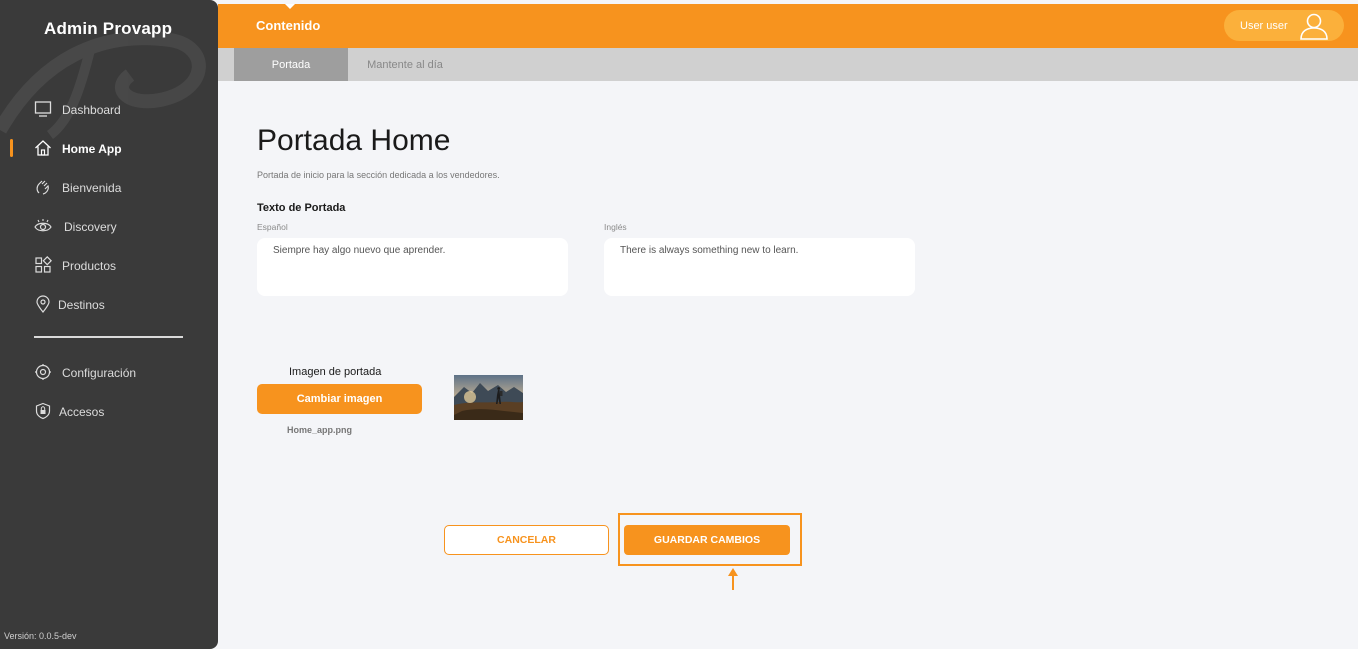 This screenshot has width=1358, height=649. Describe the element at coordinates (707, 540) in the screenshot. I see `save-changes-button: GUARDAR CAMBIOS` at that location.